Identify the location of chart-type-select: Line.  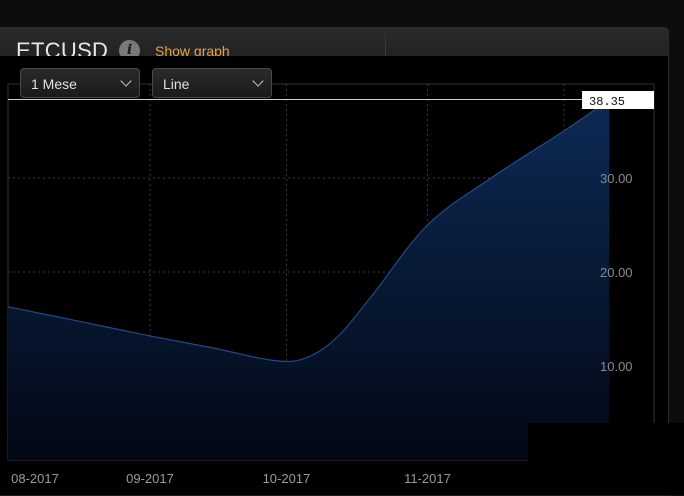
(212, 83).